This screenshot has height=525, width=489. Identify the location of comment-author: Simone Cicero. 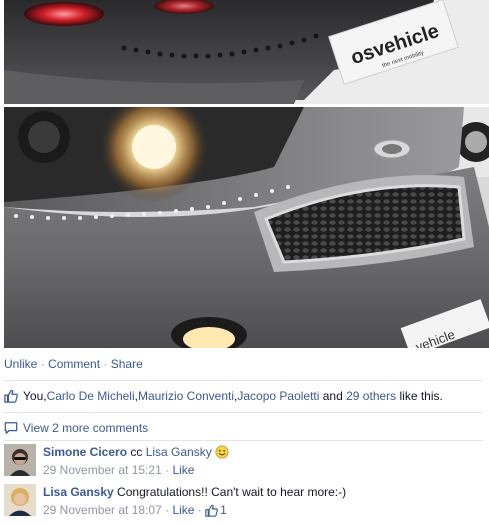
(85, 452).